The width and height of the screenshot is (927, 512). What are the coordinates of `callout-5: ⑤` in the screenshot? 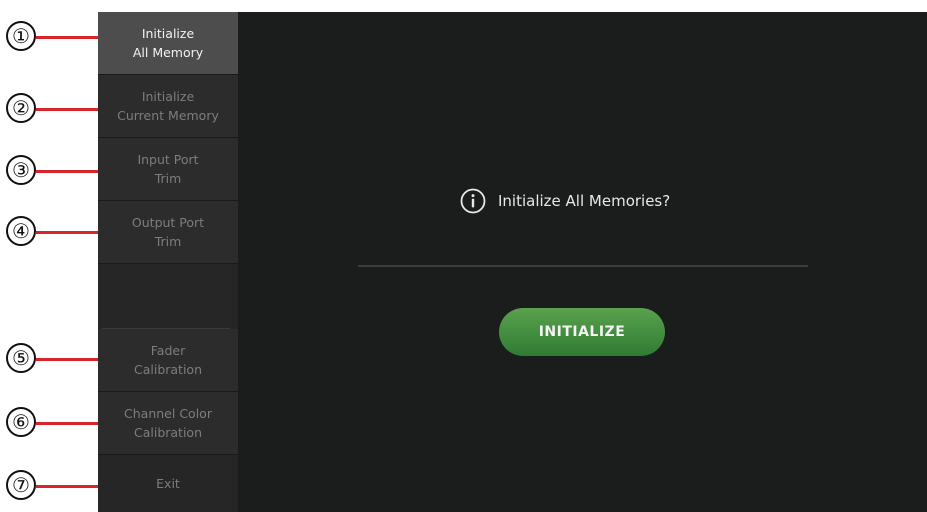 It's located at (55, 361).